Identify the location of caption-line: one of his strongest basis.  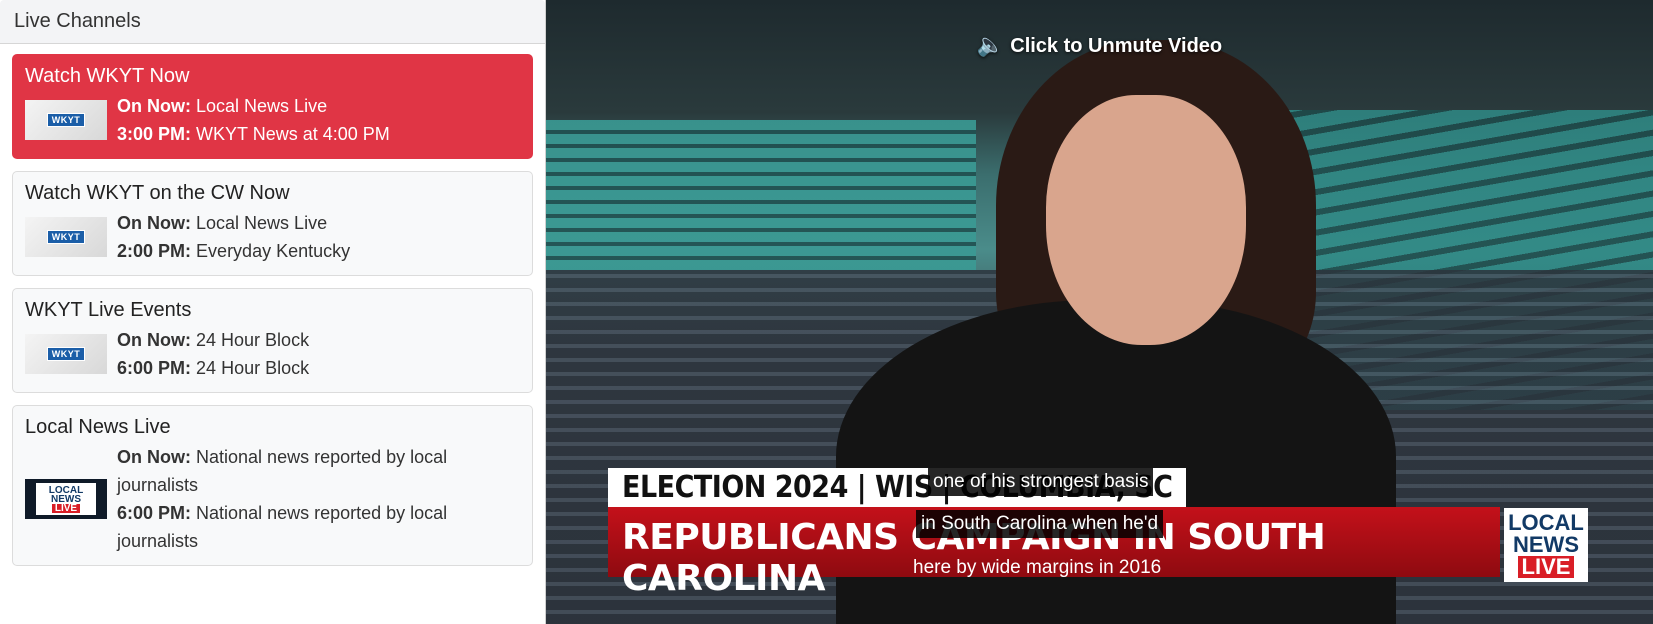
(1041, 482).